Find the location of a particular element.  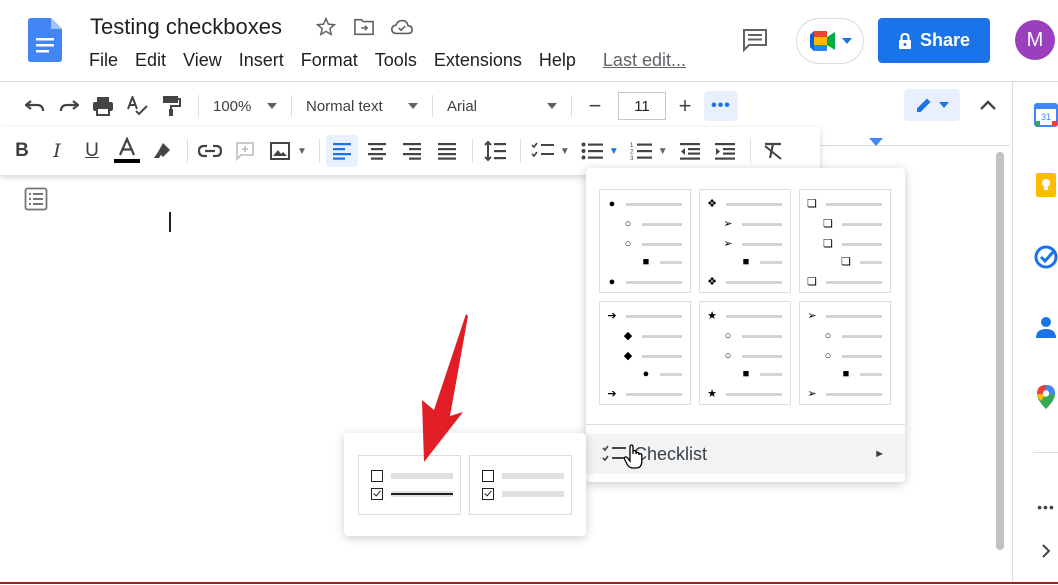

expand-panel-icon is located at coordinates (1045, 551).